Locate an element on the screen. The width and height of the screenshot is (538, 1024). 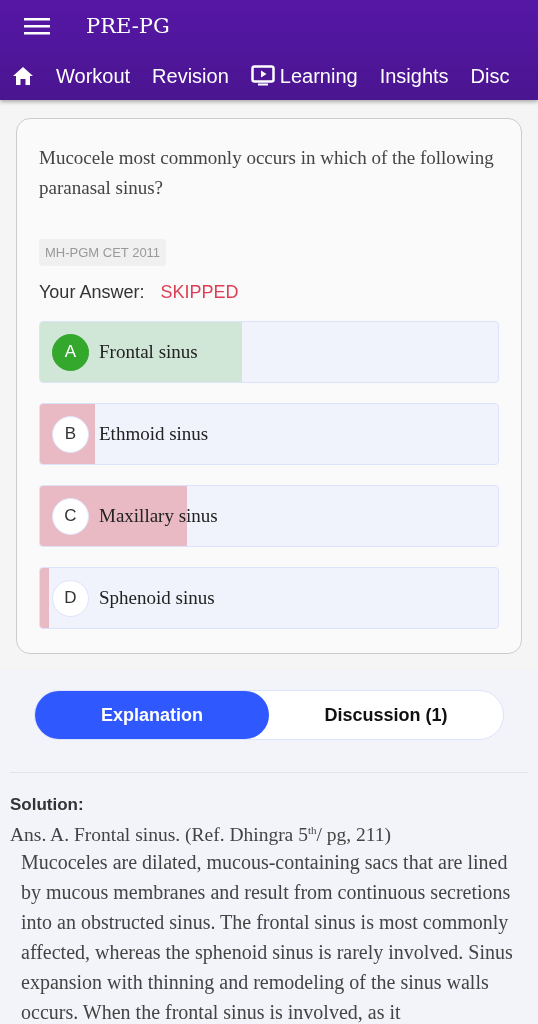
answer-status: SKIPPED is located at coordinates (199, 292).